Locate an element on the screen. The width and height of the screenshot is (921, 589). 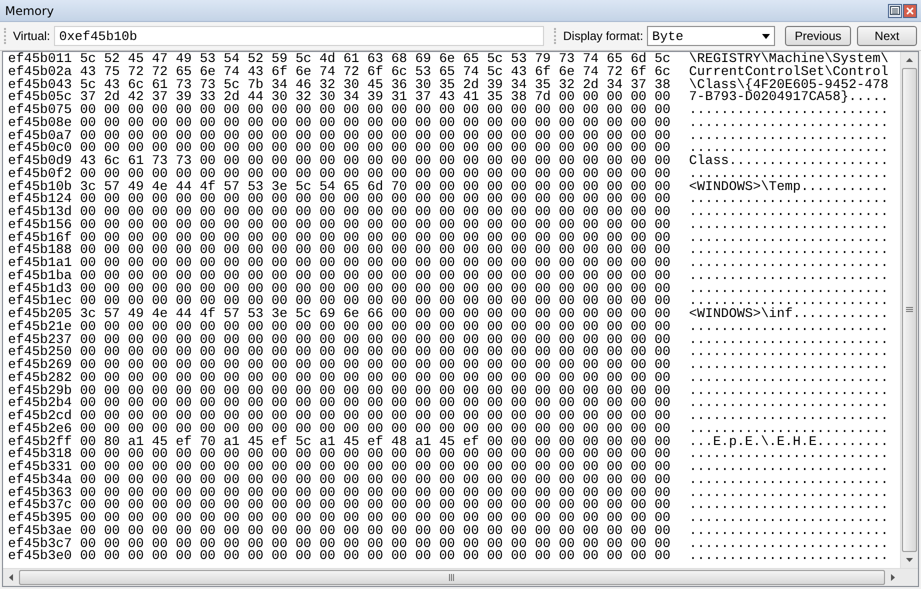
hex-bytes: 00 80 a1 45 ef 70 a1 45 ef 5c a1 45 ef 48 a1 45 ef 00 00 00 00 00 00 00 00 is located at coordinates (376, 442).